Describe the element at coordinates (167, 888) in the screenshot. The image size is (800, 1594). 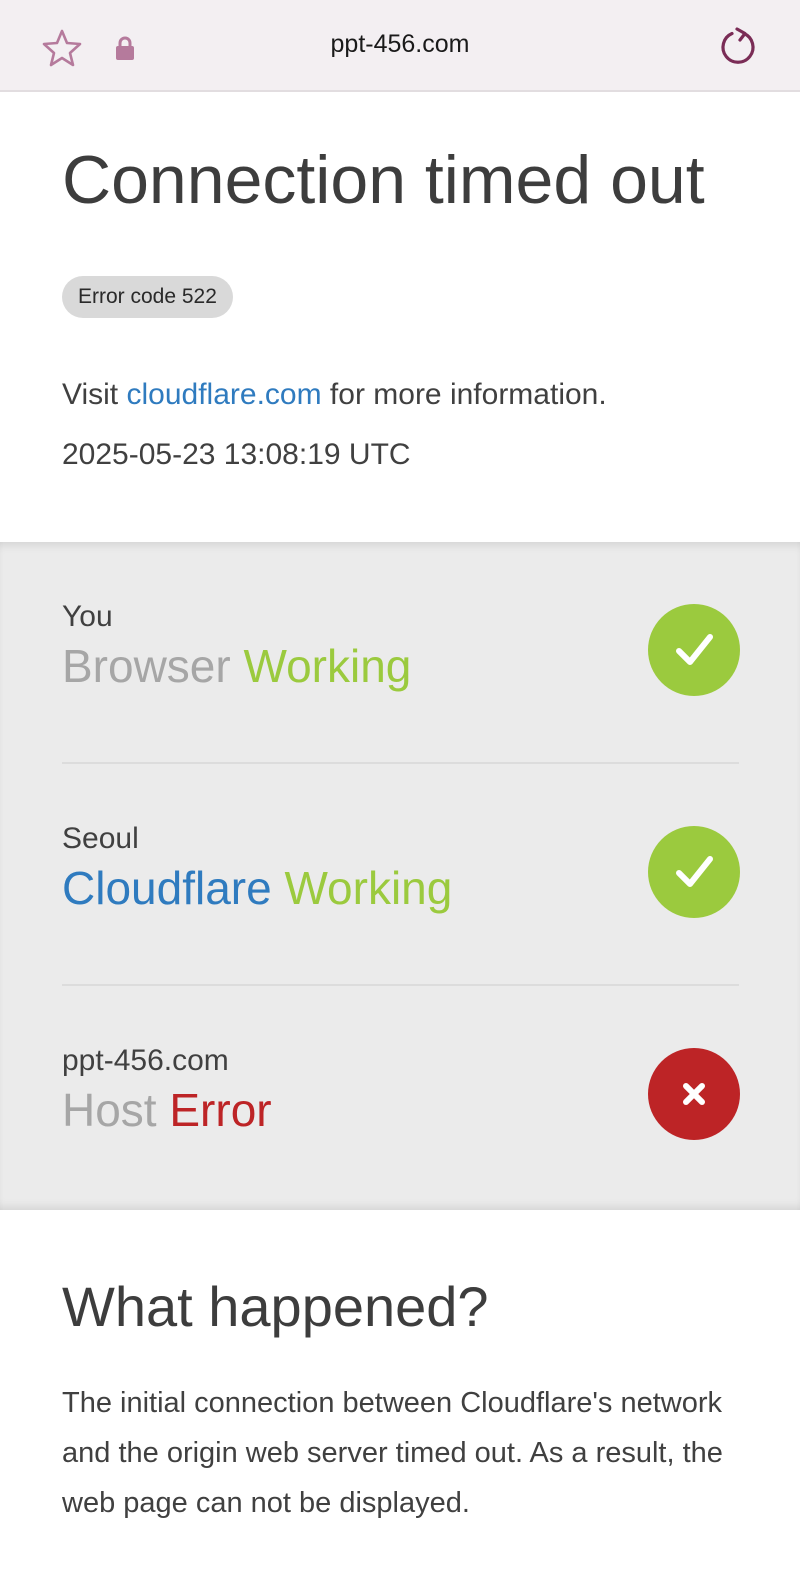
I see `status-component: Cloudflare` at that location.